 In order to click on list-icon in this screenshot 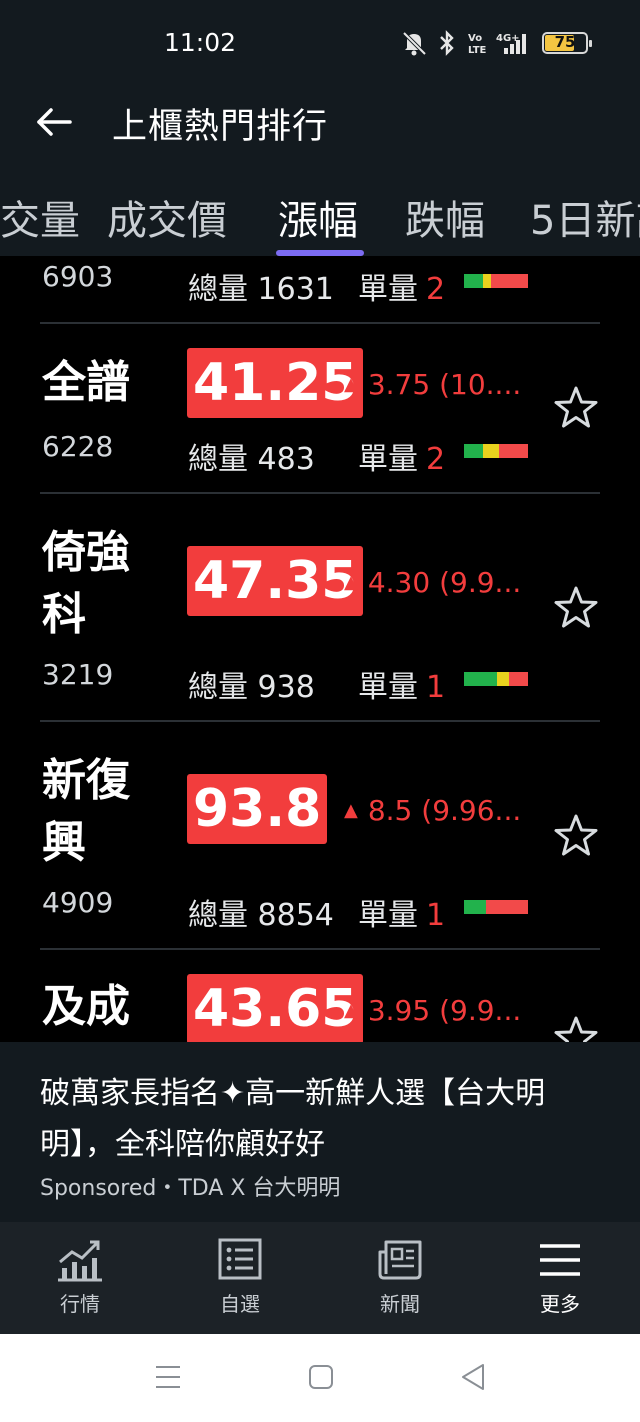, I will do `click(240, 1259)`.